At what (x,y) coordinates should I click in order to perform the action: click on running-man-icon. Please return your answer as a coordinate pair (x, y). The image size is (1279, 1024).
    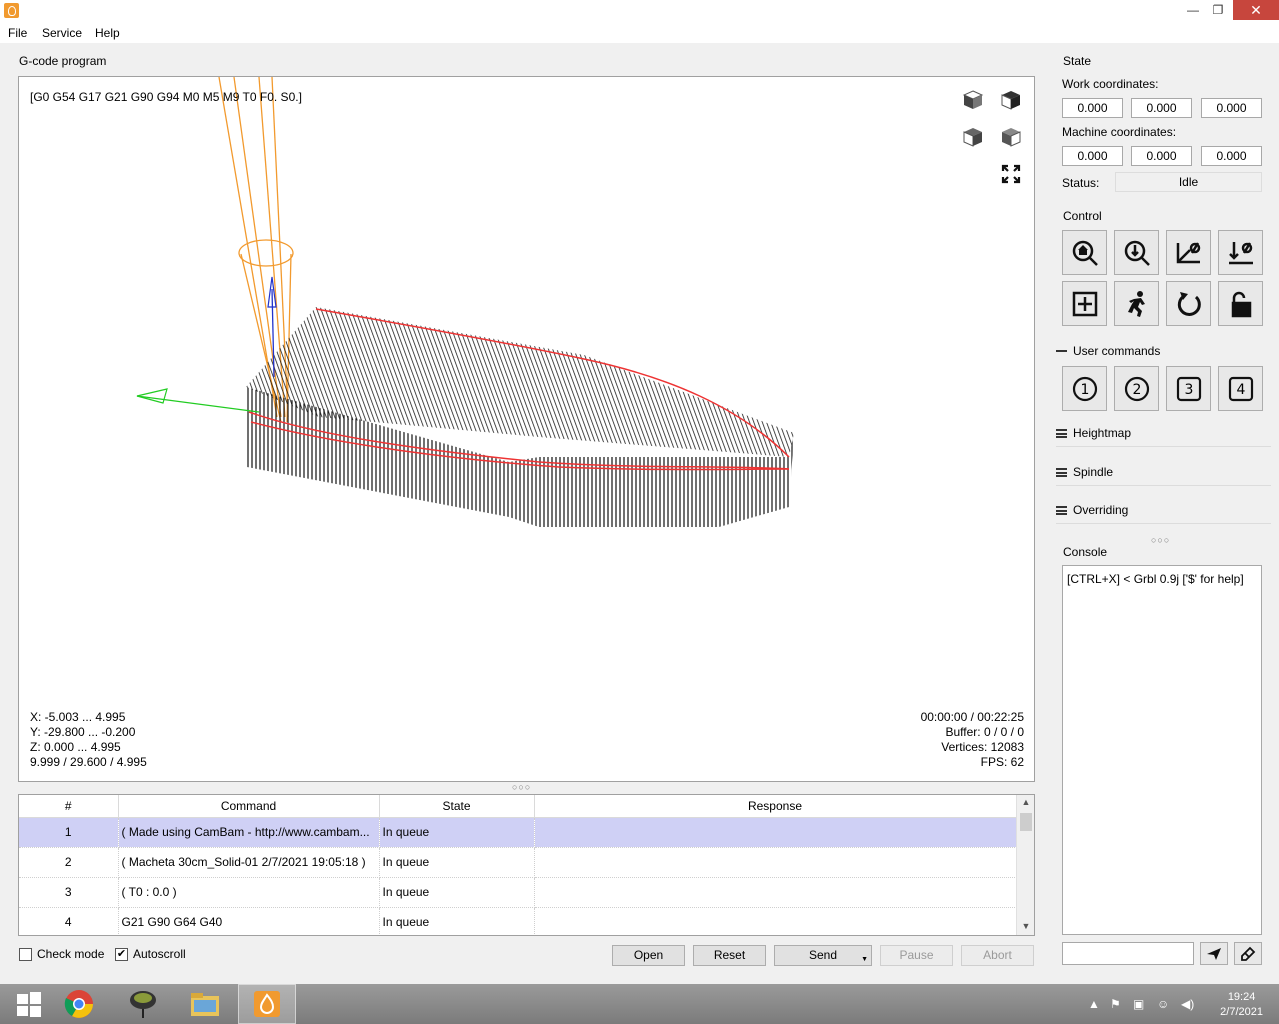
    Looking at the image, I should click on (1136, 303).